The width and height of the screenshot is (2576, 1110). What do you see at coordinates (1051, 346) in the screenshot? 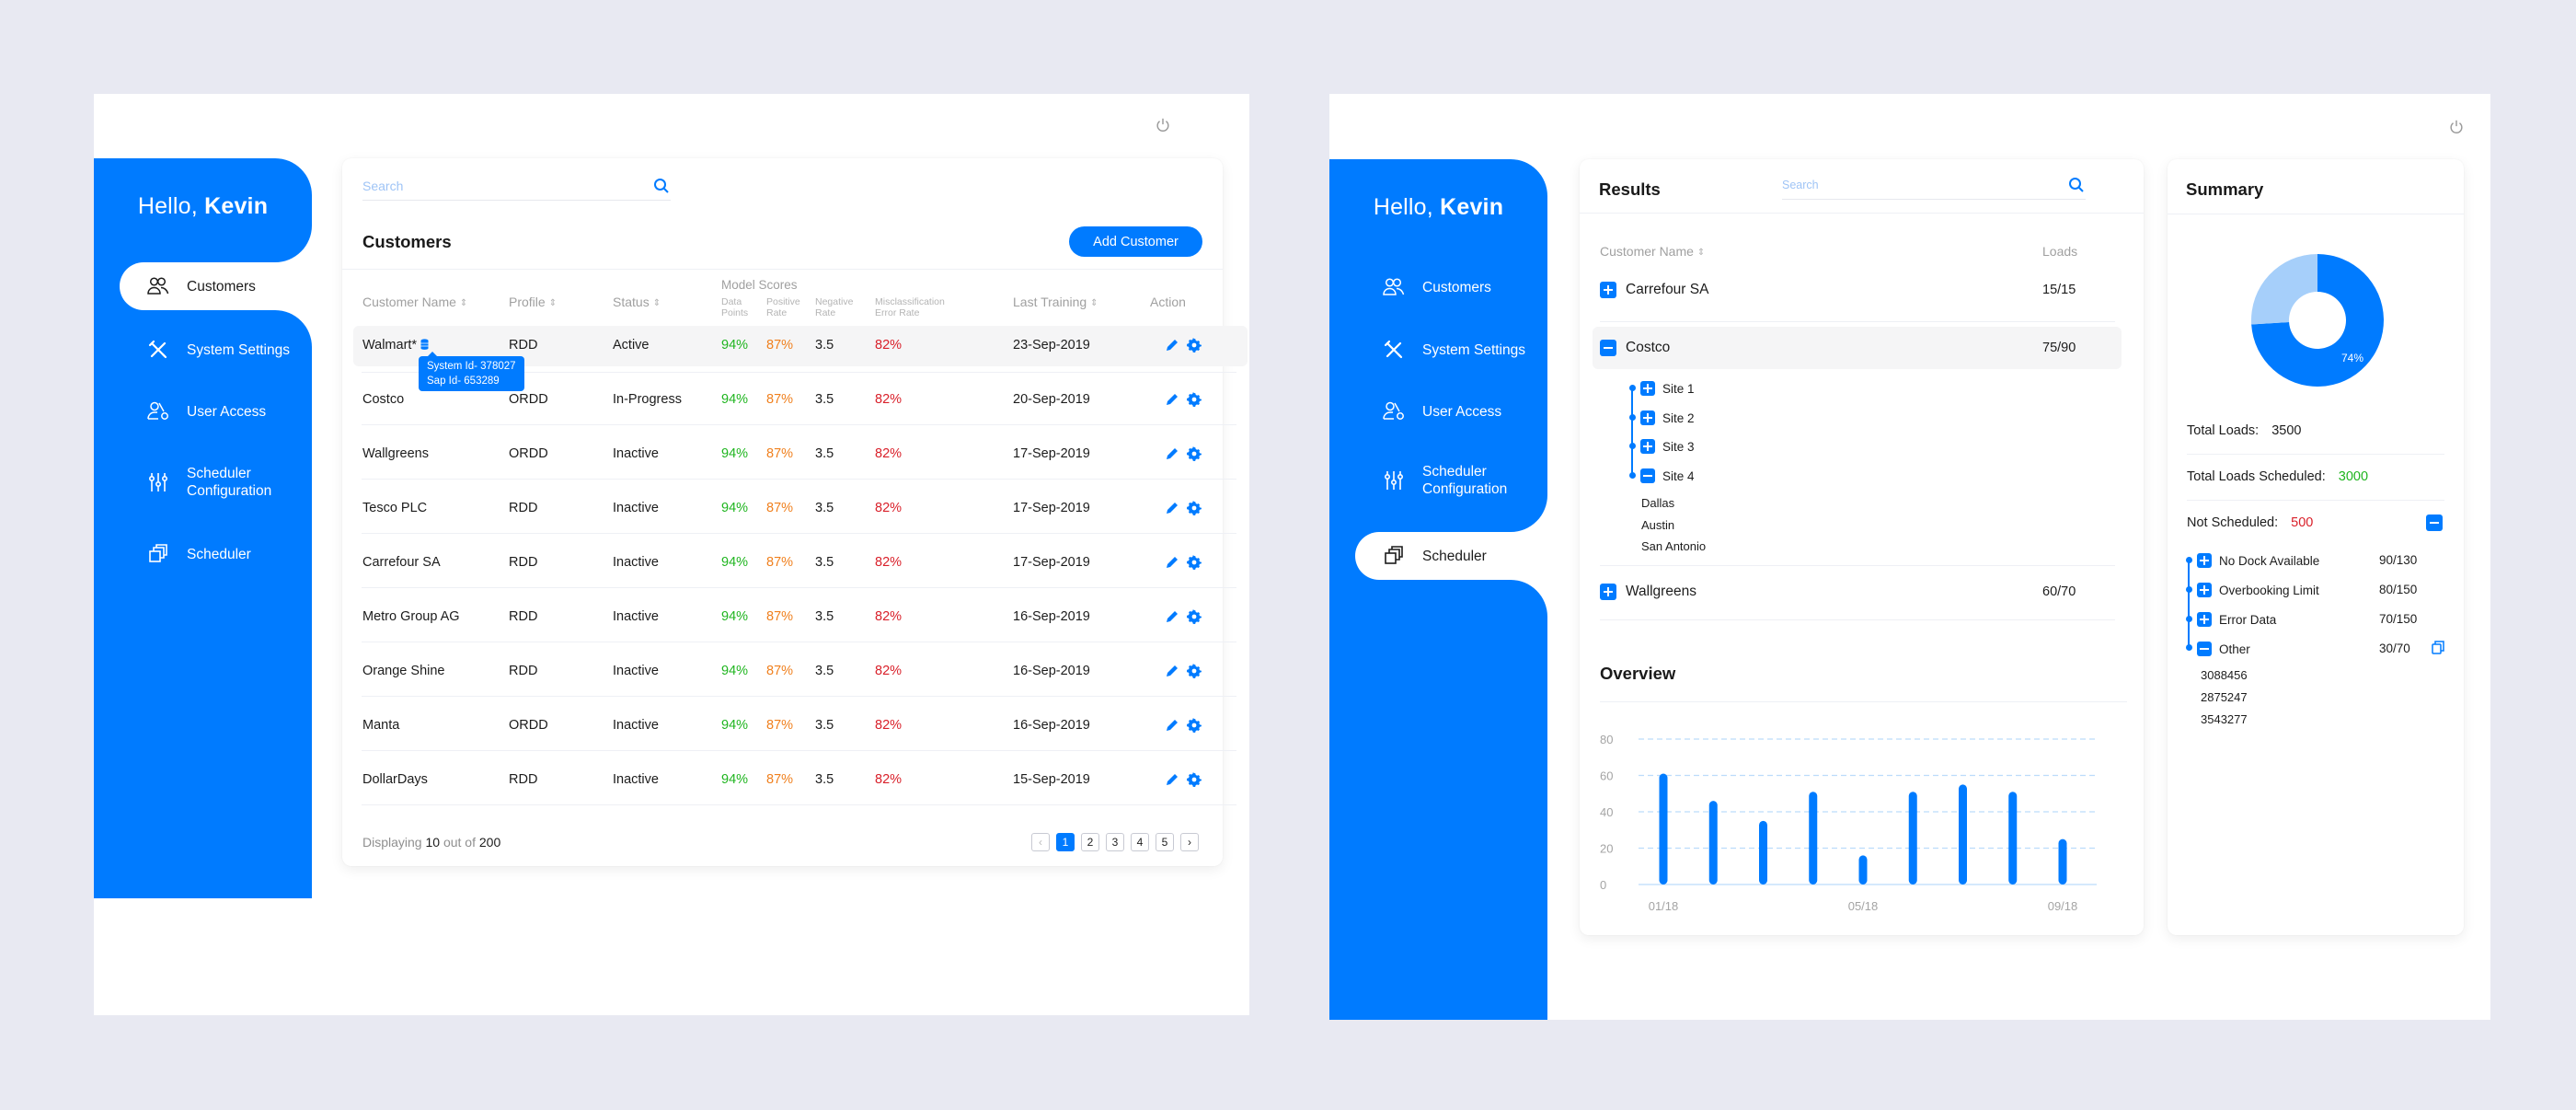
I see `last-training-cell-text: 23-Sep-2019` at bounding box center [1051, 346].